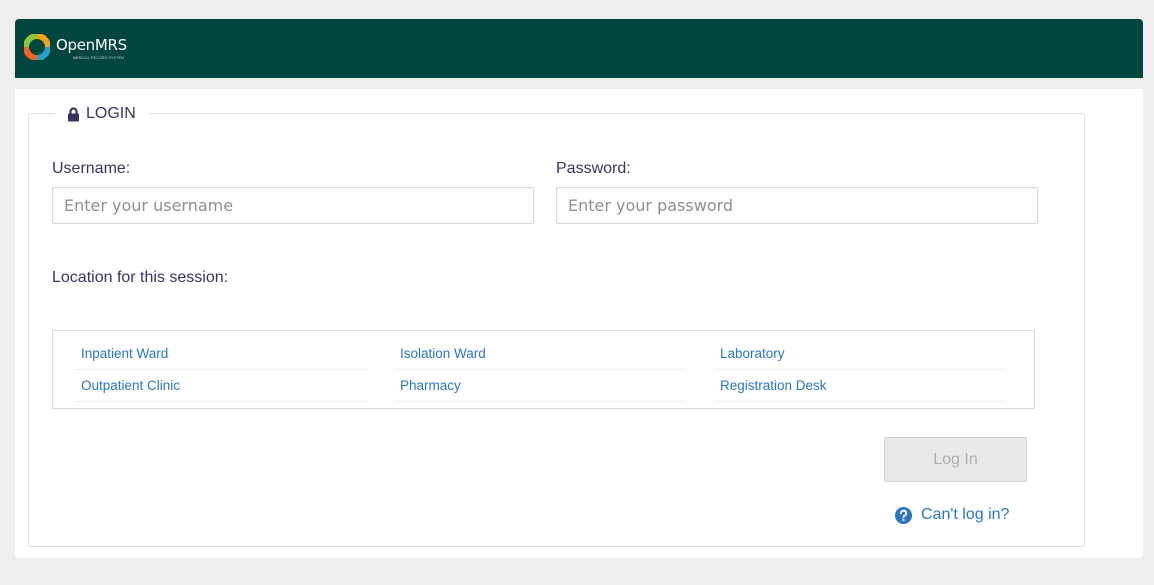  I want to click on location-item-outpatient-clinic: Outpatient Clinic, so click(221, 386).